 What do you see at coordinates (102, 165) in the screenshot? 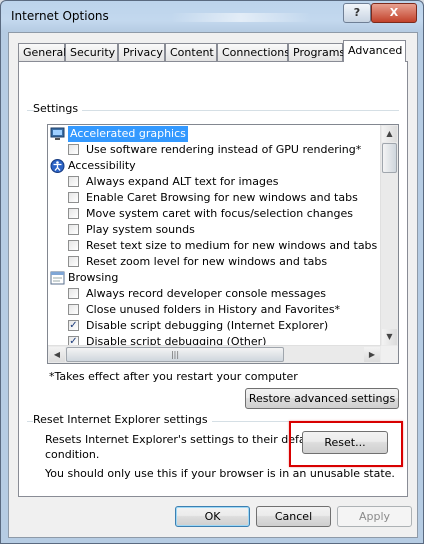
I see `section-label: Accessibility` at bounding box center [102, 165].